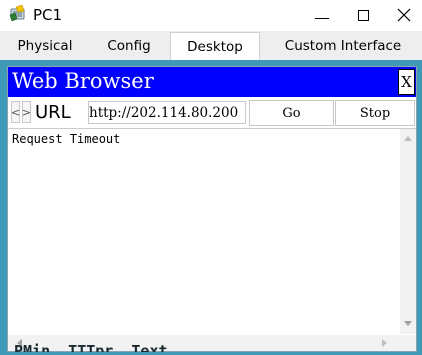 The width and height of the screenshot is (422, 355). I want to click on browser-toolbar: < > URL http://202.114.80.200 Go Stop, so click(212, 113).